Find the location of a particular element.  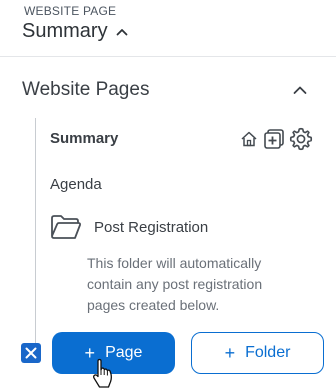

plus-icon: + is located at coordinates (230, 353).